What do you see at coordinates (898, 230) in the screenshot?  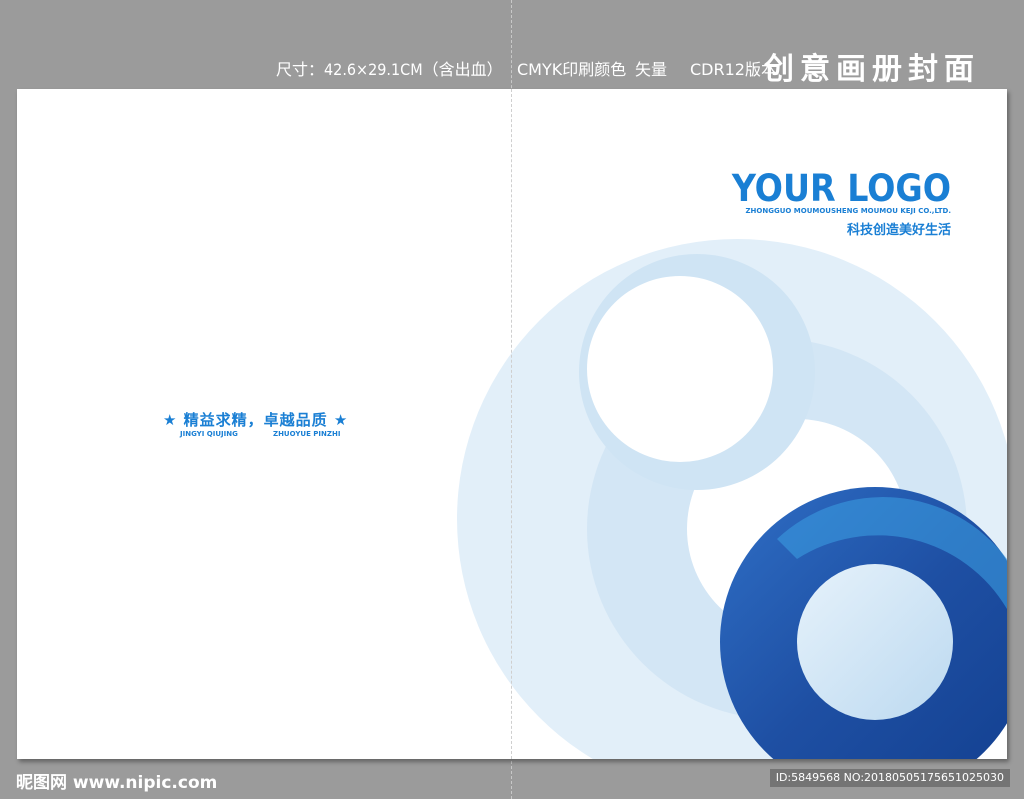 I see `front-slogan: 科技创造美好生活` at bounding box center [898, 230].